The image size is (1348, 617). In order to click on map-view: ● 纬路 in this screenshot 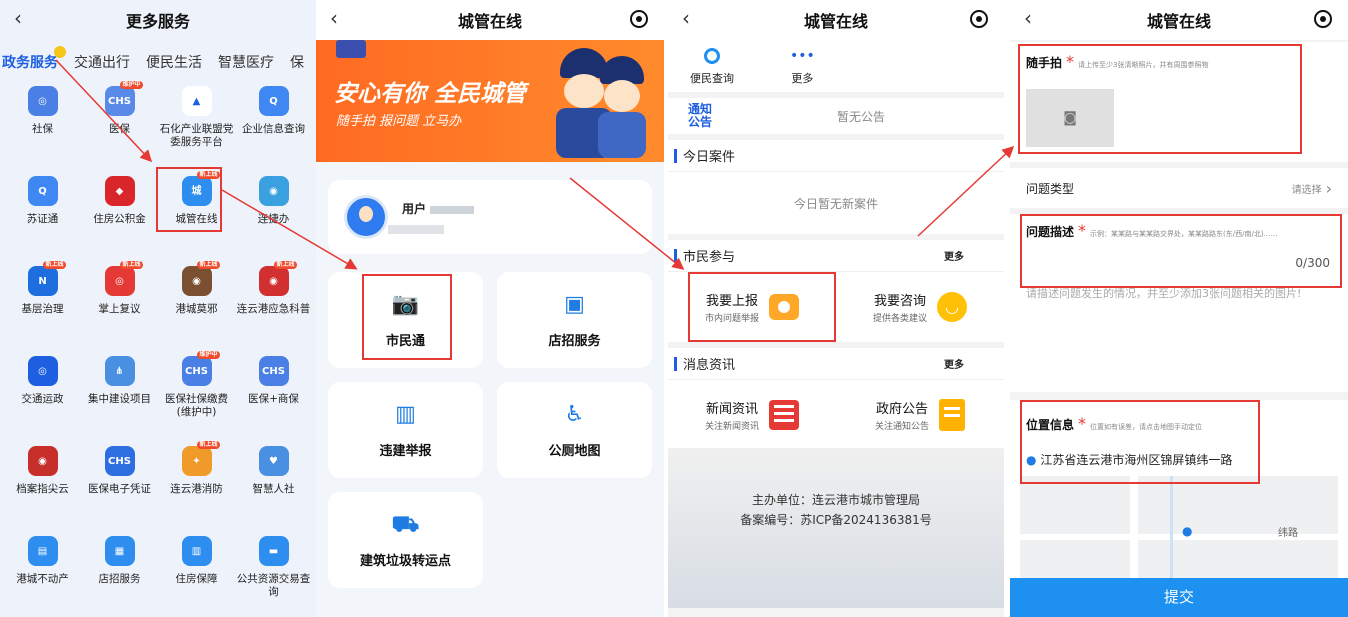, I will do `click(1179, 528)`.